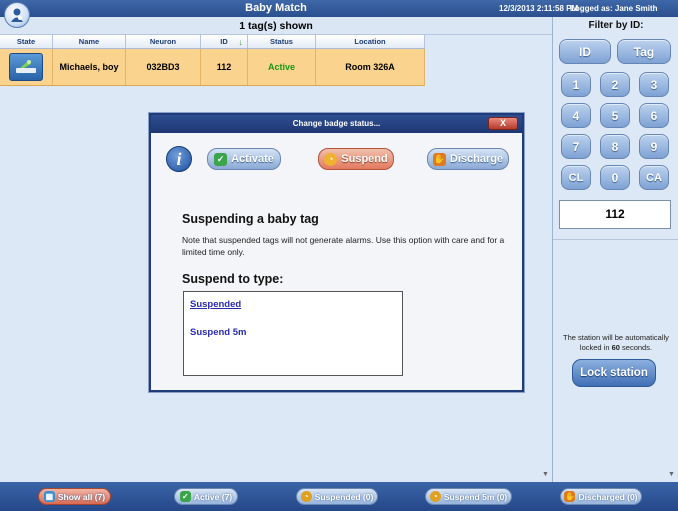 The image size is (678, 511). What do you see at coordinates (17, 15) in the screenshot?
I see `app-logo-icon` at bounding box center [17, 15].